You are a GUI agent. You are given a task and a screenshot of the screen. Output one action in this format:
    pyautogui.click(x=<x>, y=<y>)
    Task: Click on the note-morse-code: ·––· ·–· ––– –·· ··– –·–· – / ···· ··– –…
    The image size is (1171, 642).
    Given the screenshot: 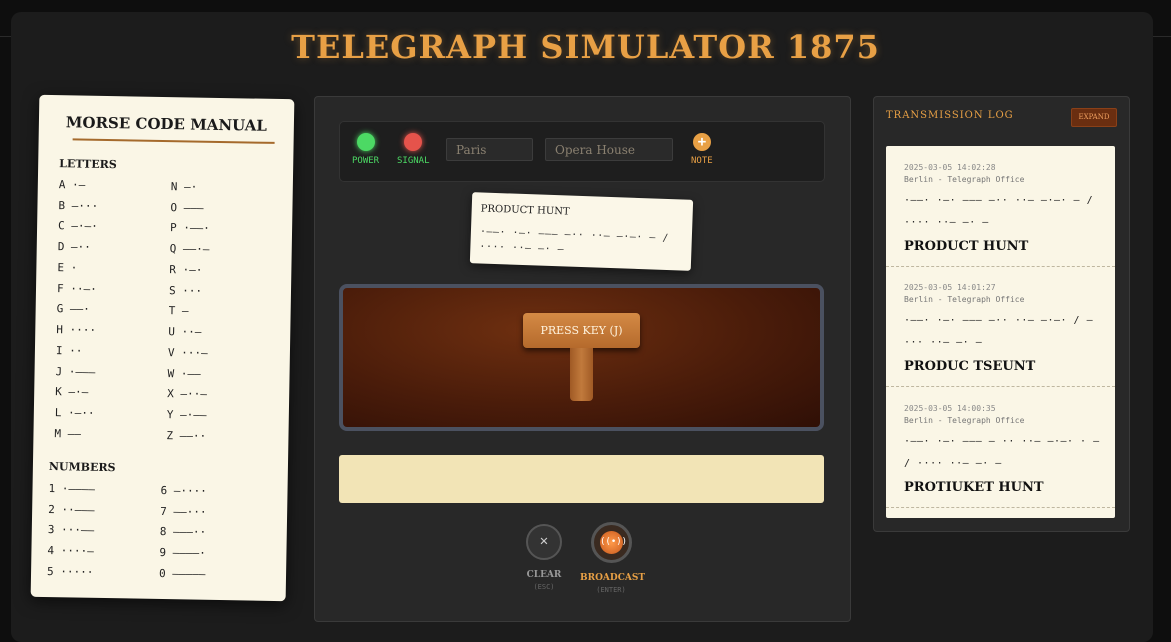 What is the action you would take?
    pyautogui.click(x=574, y=241)
    